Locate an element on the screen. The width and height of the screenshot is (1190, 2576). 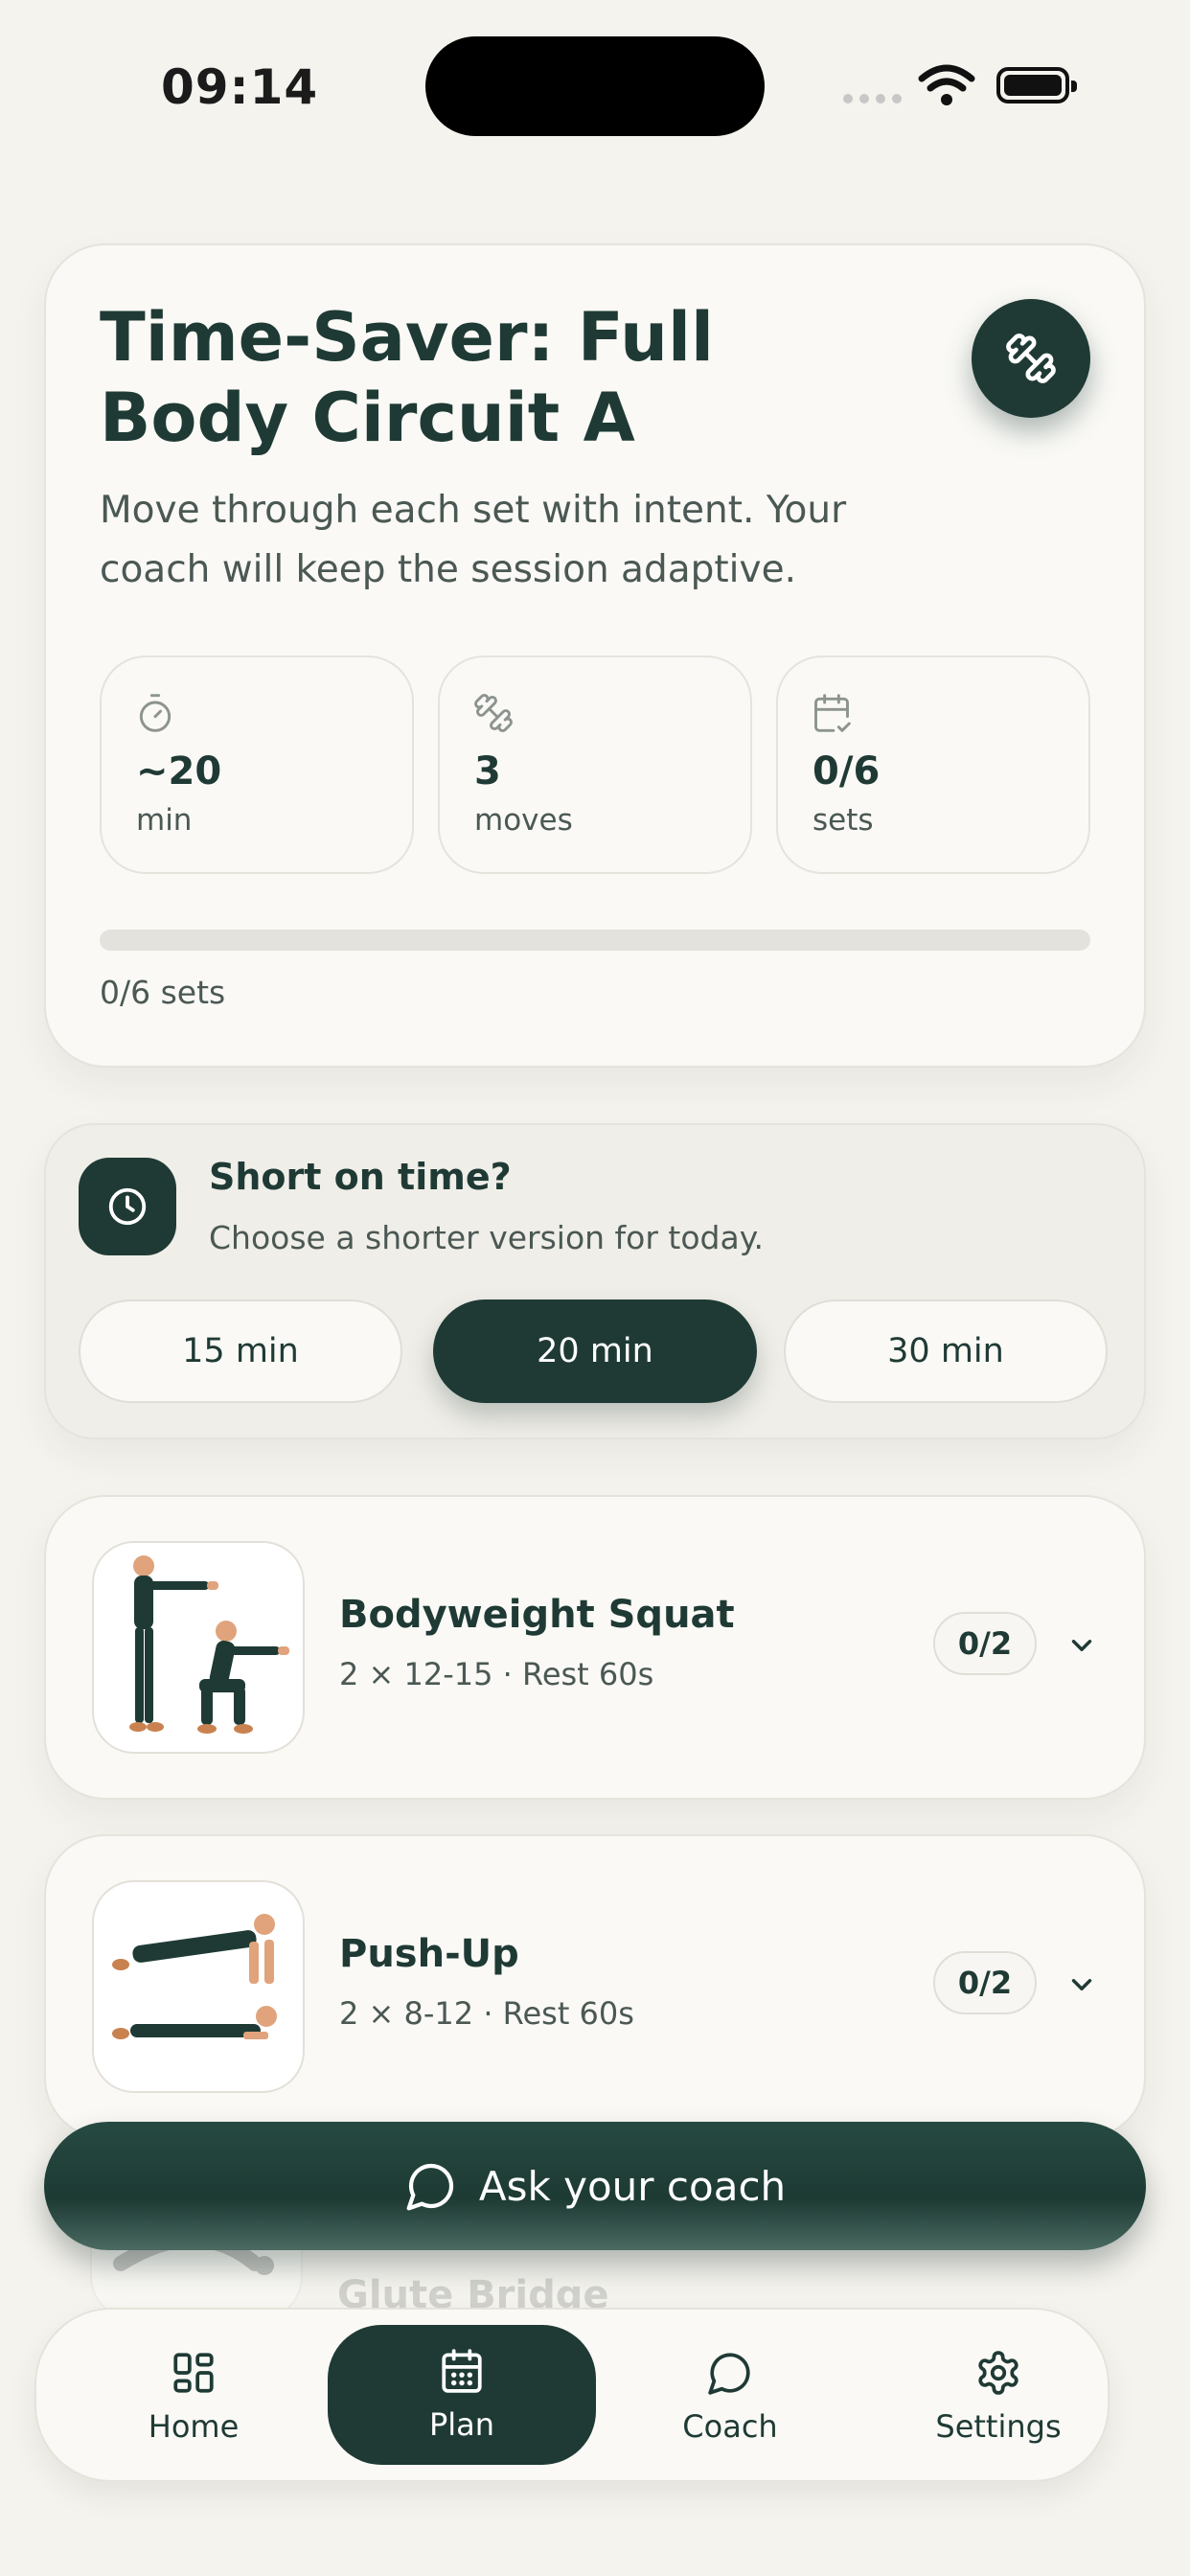
short-on-time-title: Short on time? is located at coordinates (360, 1177).